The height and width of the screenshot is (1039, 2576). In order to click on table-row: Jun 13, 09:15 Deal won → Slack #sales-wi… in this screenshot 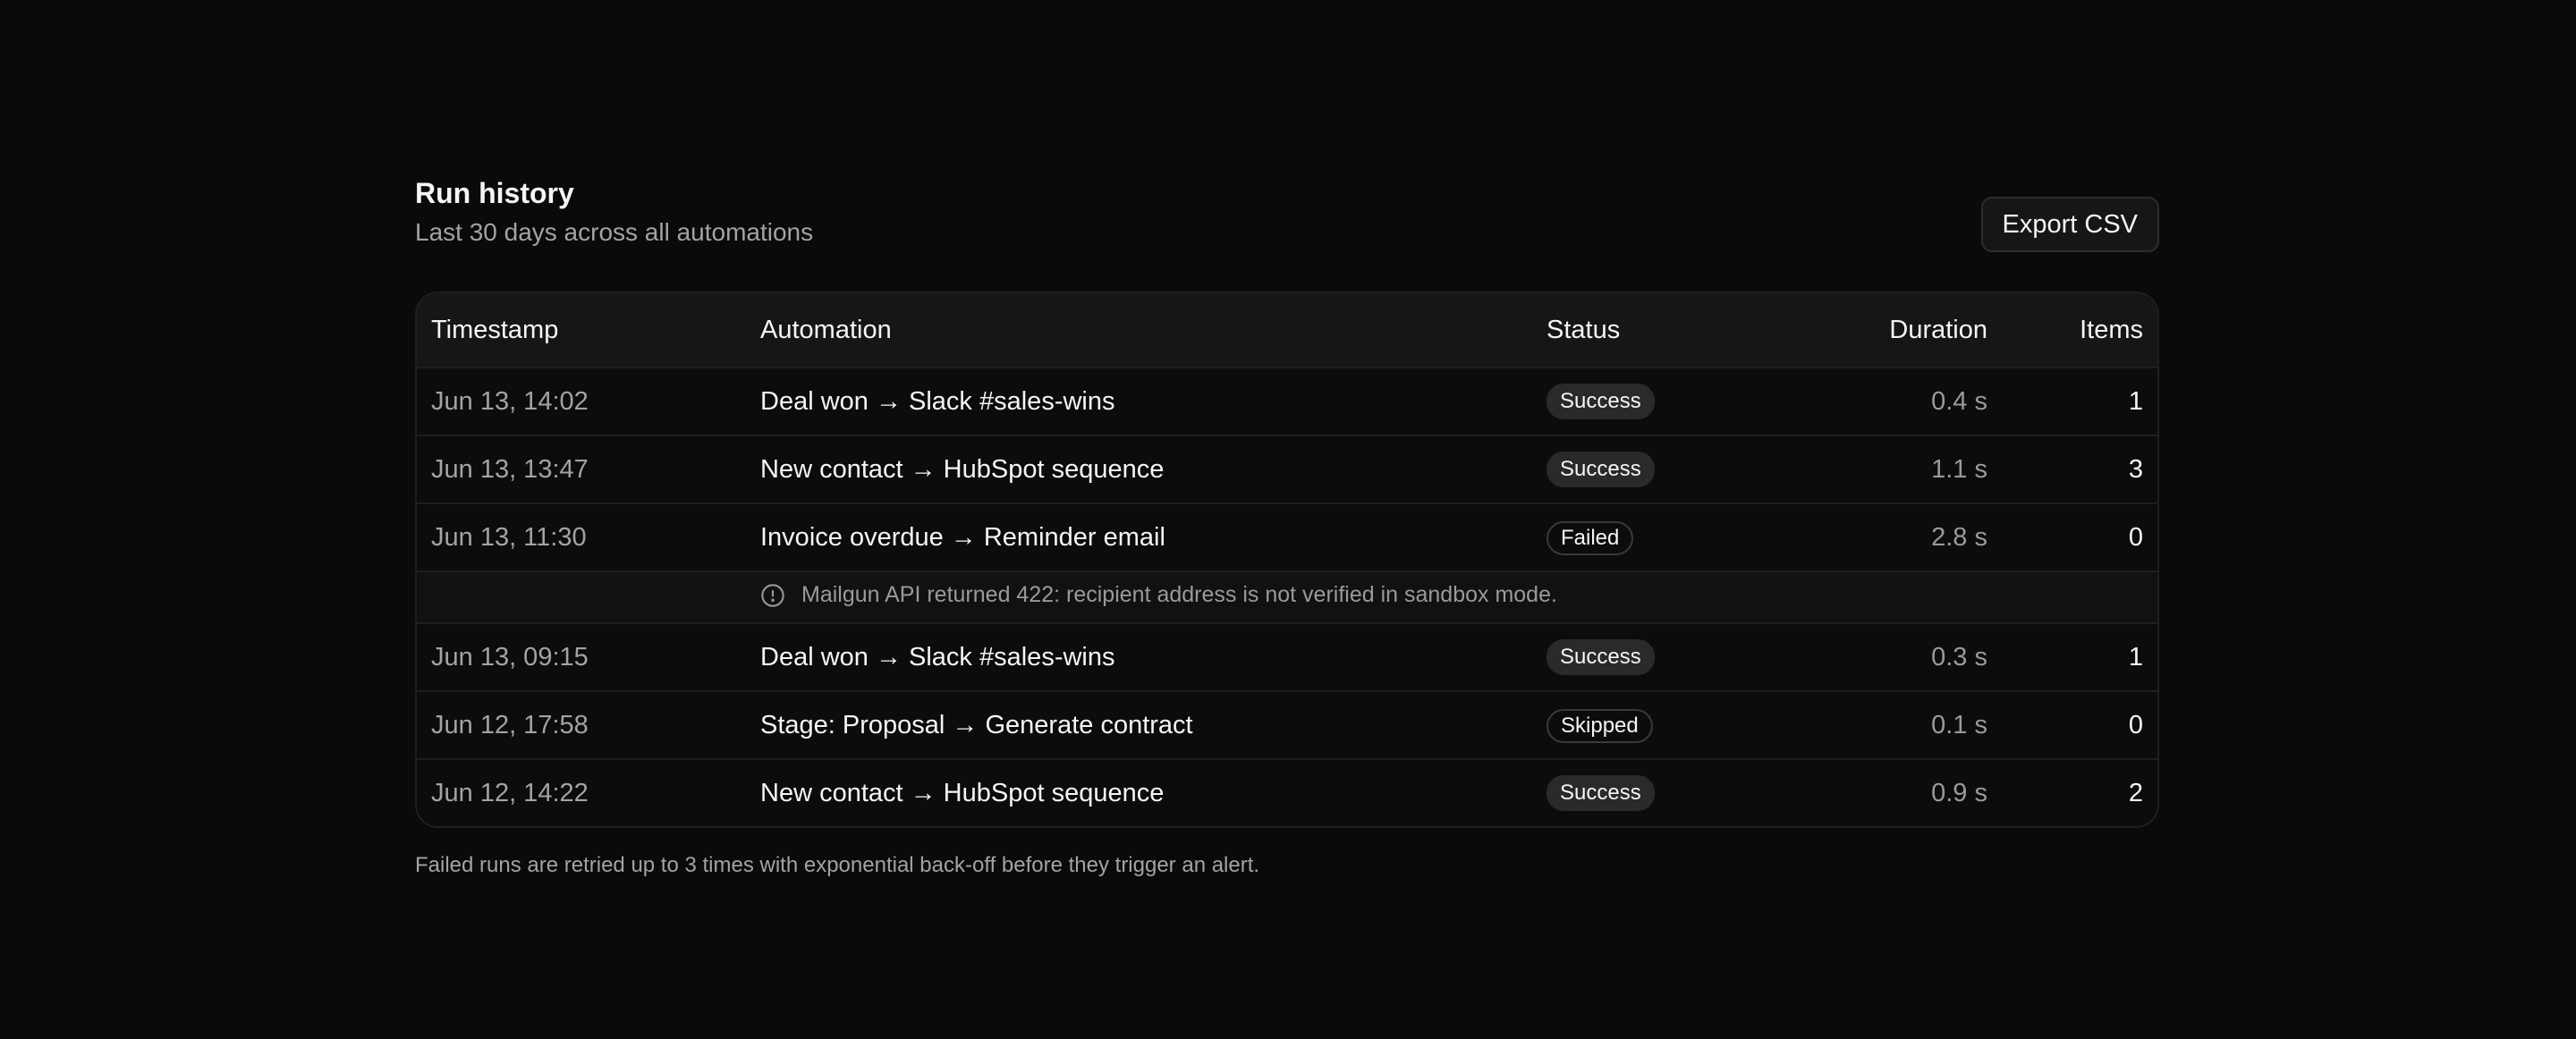, I will do `click(1287, 656)`.